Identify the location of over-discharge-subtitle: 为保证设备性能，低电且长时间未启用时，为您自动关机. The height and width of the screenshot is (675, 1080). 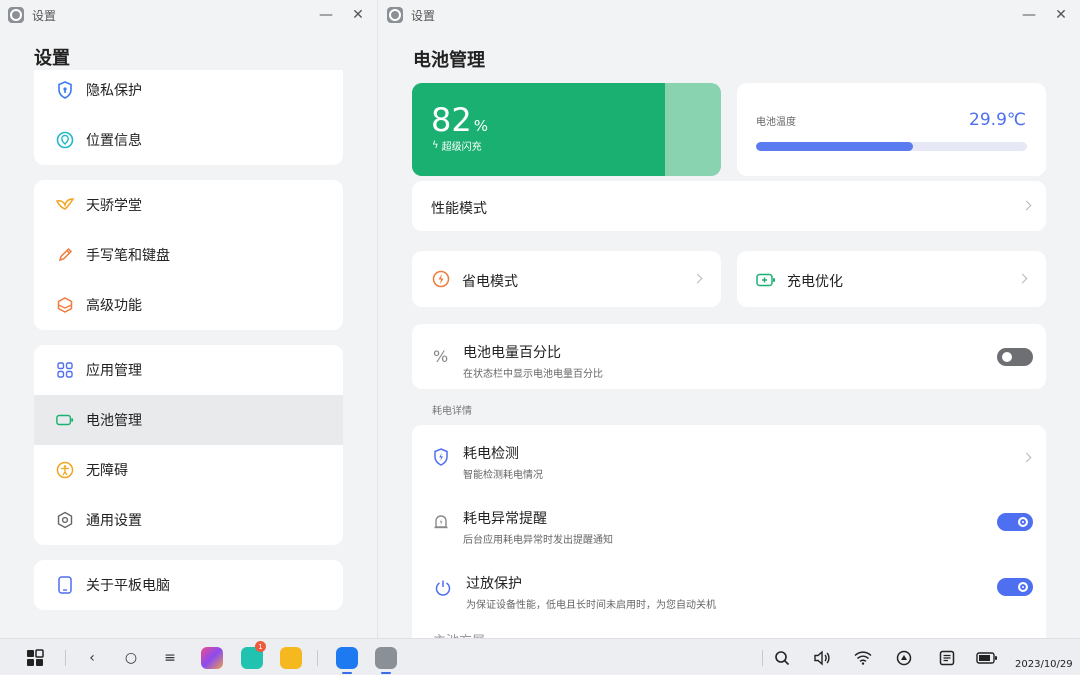
(591, 605).